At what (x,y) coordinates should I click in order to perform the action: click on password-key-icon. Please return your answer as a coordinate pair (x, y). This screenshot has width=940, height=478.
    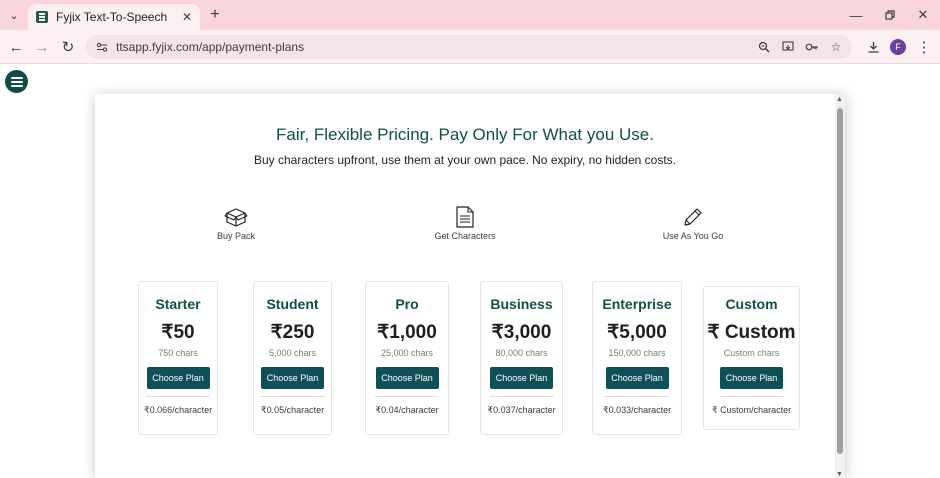
    Looking at the image, I should click on (812, 47).